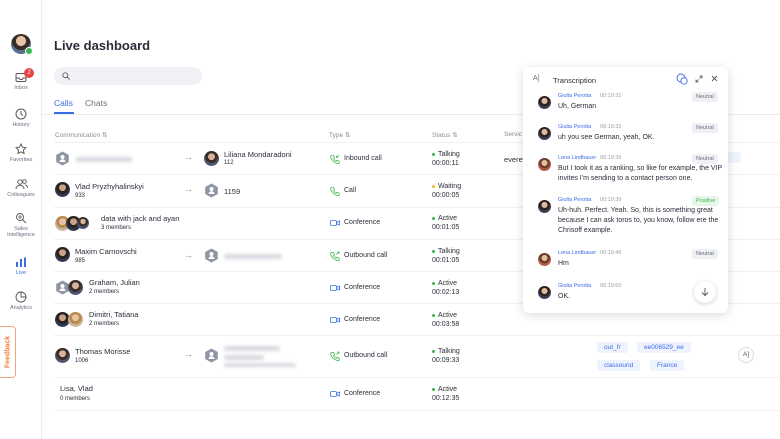  I want to click on ai-icon: A], so click(536, 78).